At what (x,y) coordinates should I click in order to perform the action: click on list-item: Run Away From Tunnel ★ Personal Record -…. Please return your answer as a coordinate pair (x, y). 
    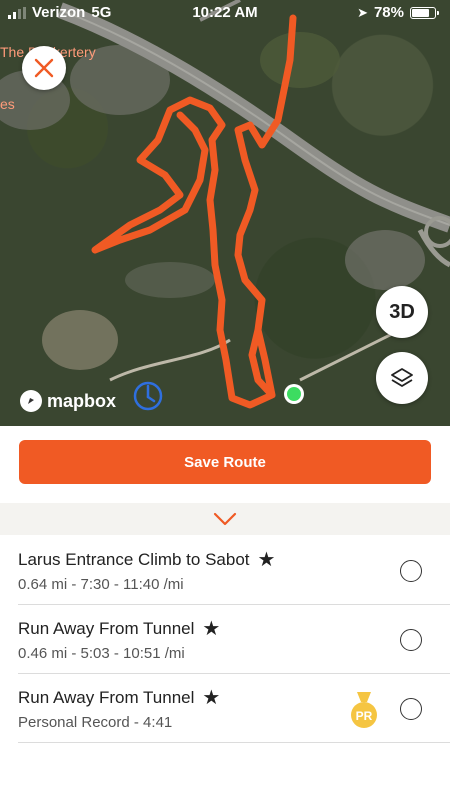
    Looking at the image, I should click on (234, 708).